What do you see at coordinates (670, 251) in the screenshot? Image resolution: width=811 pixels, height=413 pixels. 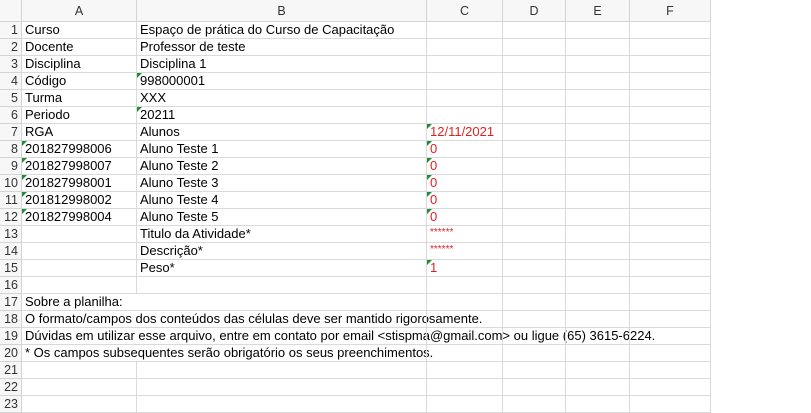 I see `cell-f14` at bounding box center [670, 251].